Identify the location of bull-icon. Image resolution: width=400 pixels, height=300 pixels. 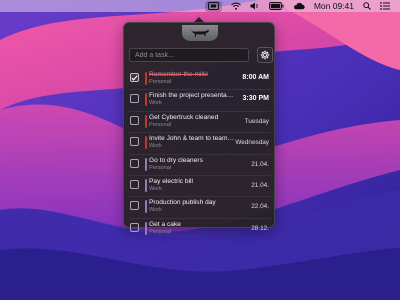
(200, 33).